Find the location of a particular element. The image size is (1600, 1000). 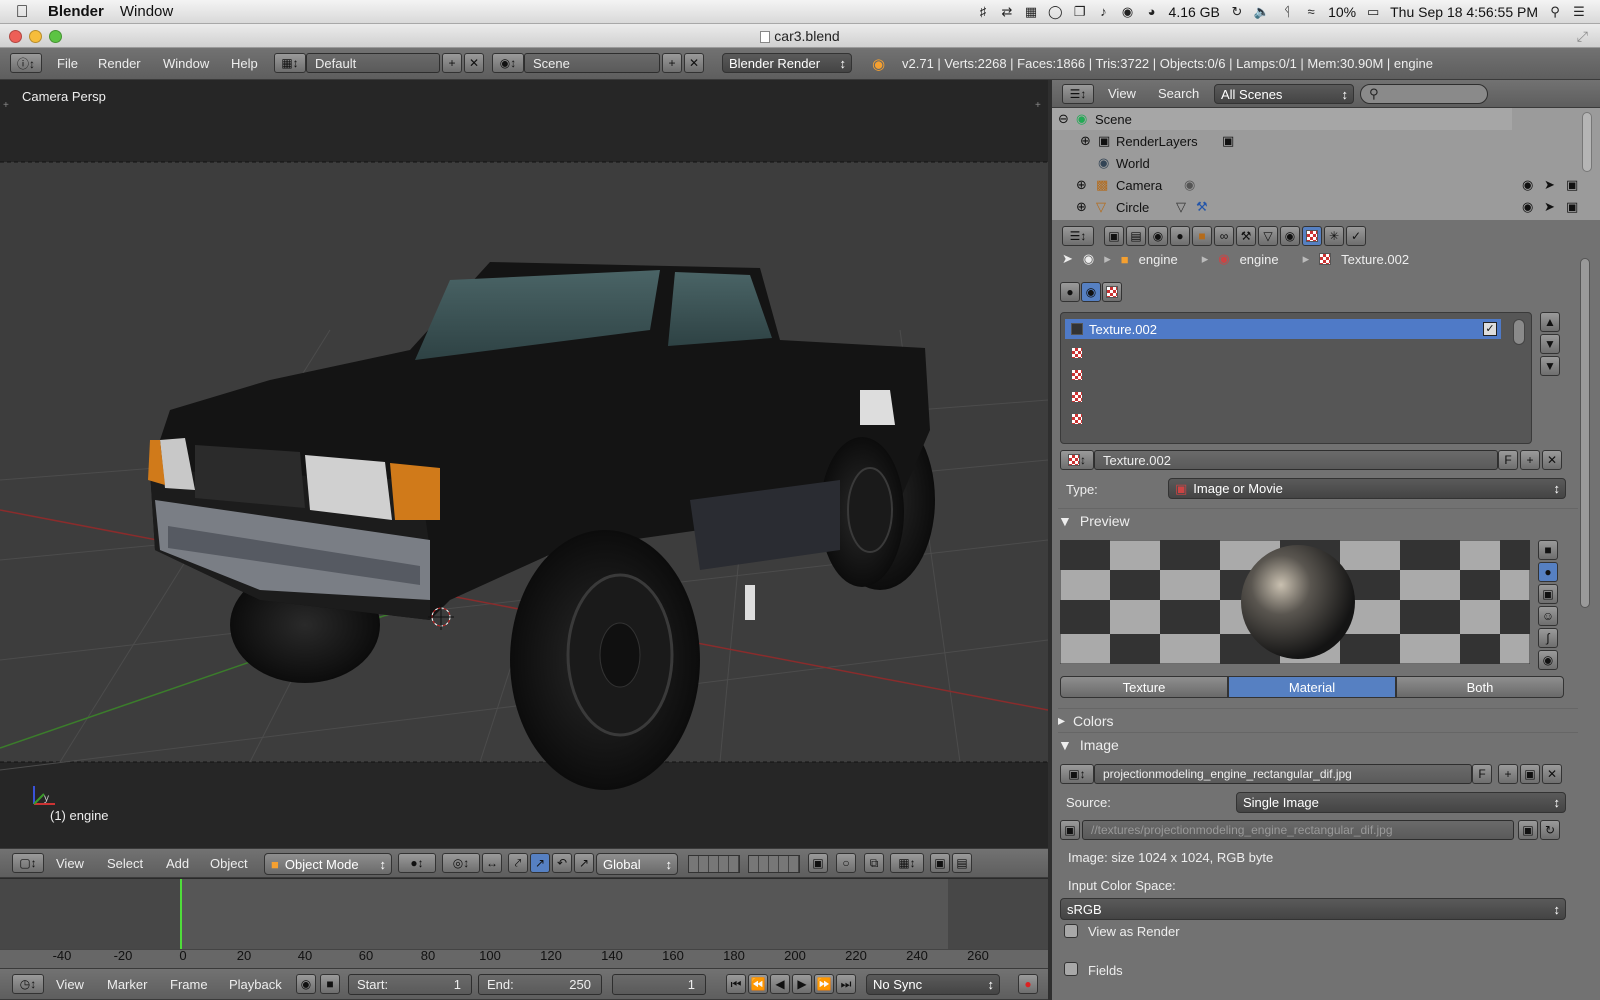

reload-image-icon: ↻ is located at coordinates (1550, 830).